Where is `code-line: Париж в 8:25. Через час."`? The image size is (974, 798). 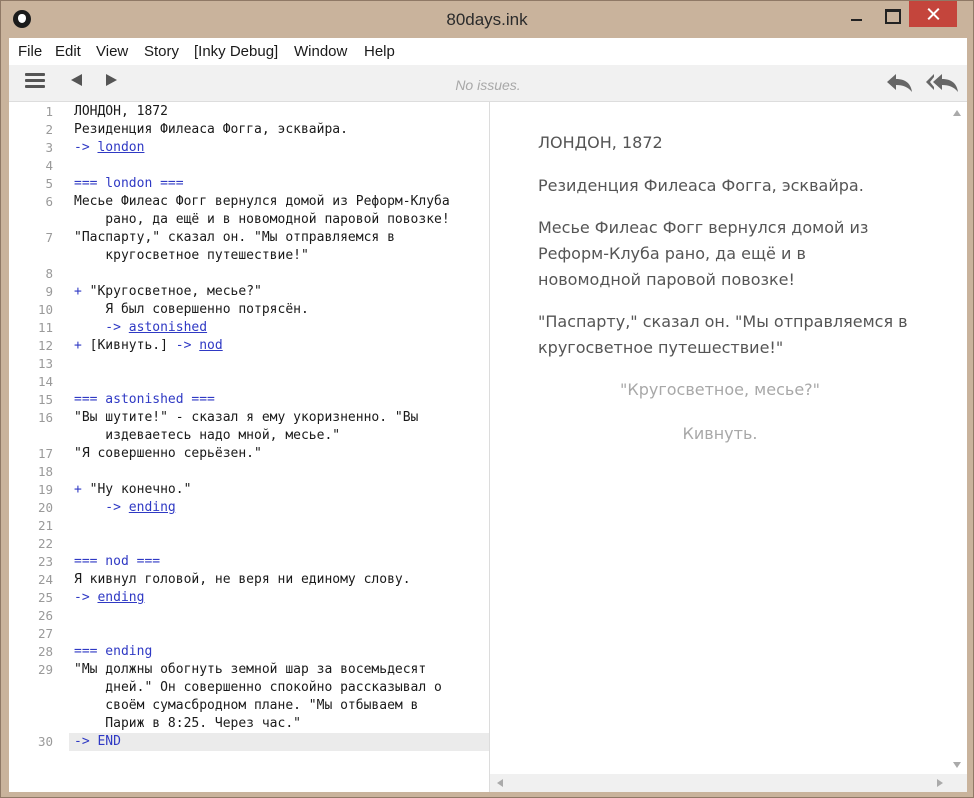
code-line: Париж в 8:25. Через час." is located at coordinates (249, 724).